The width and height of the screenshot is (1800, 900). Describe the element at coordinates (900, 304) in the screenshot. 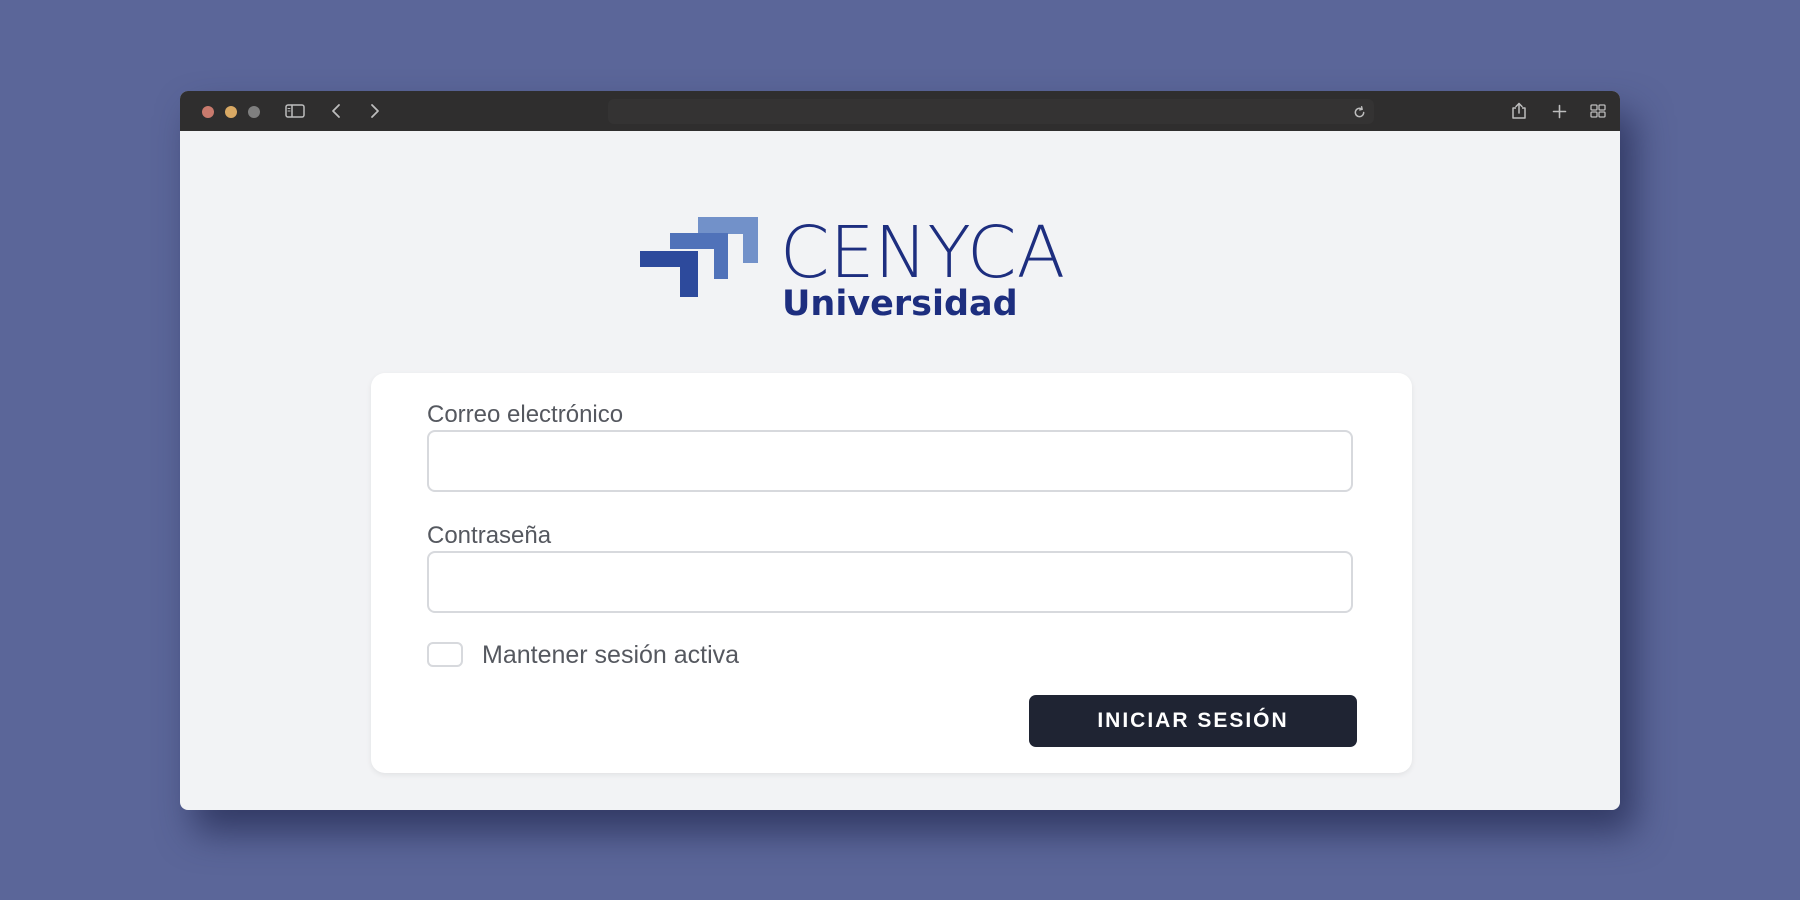

I see `logo-subtitle-text: Universidad` at that location.